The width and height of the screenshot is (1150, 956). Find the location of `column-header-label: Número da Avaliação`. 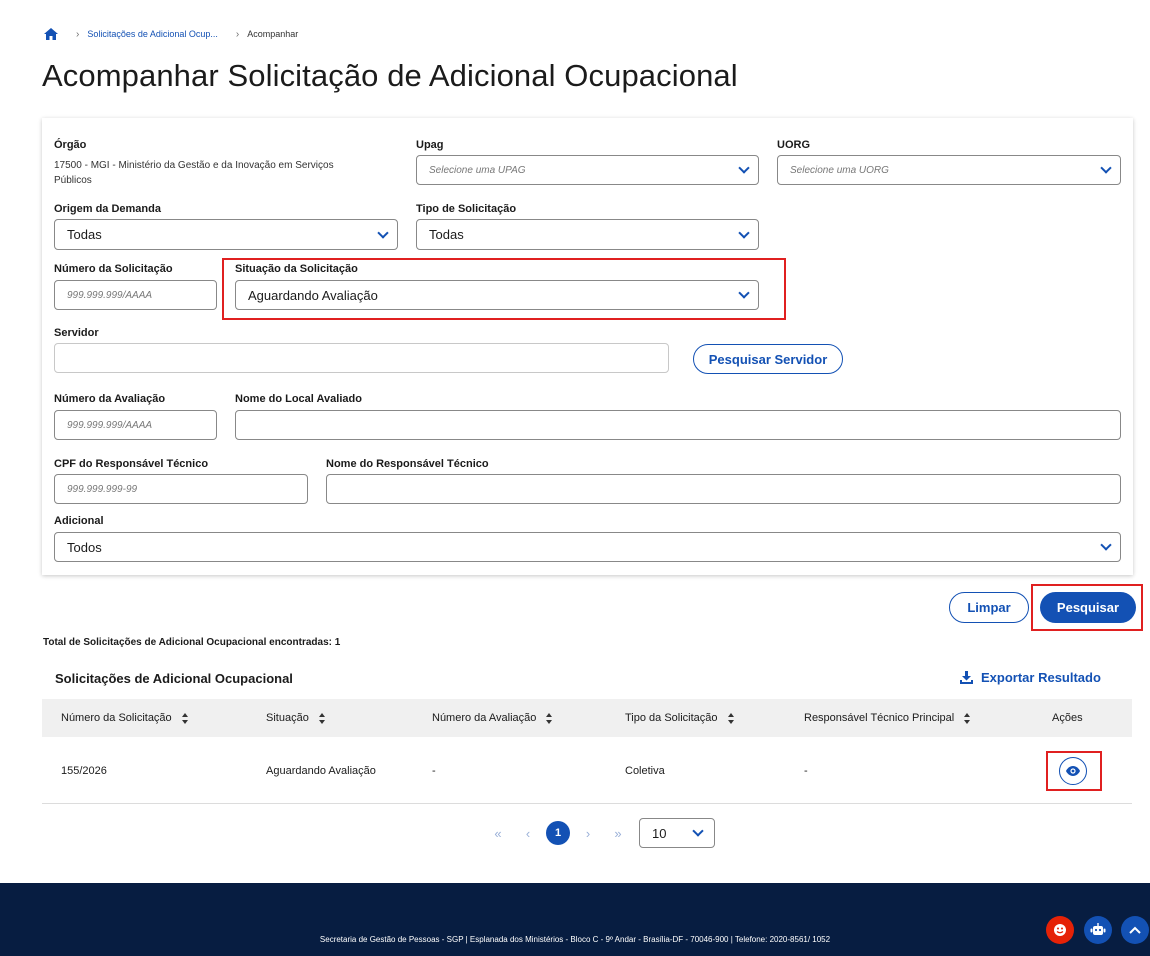

column-header-label: Número da Avaliação is located at coordinates (484, 718).